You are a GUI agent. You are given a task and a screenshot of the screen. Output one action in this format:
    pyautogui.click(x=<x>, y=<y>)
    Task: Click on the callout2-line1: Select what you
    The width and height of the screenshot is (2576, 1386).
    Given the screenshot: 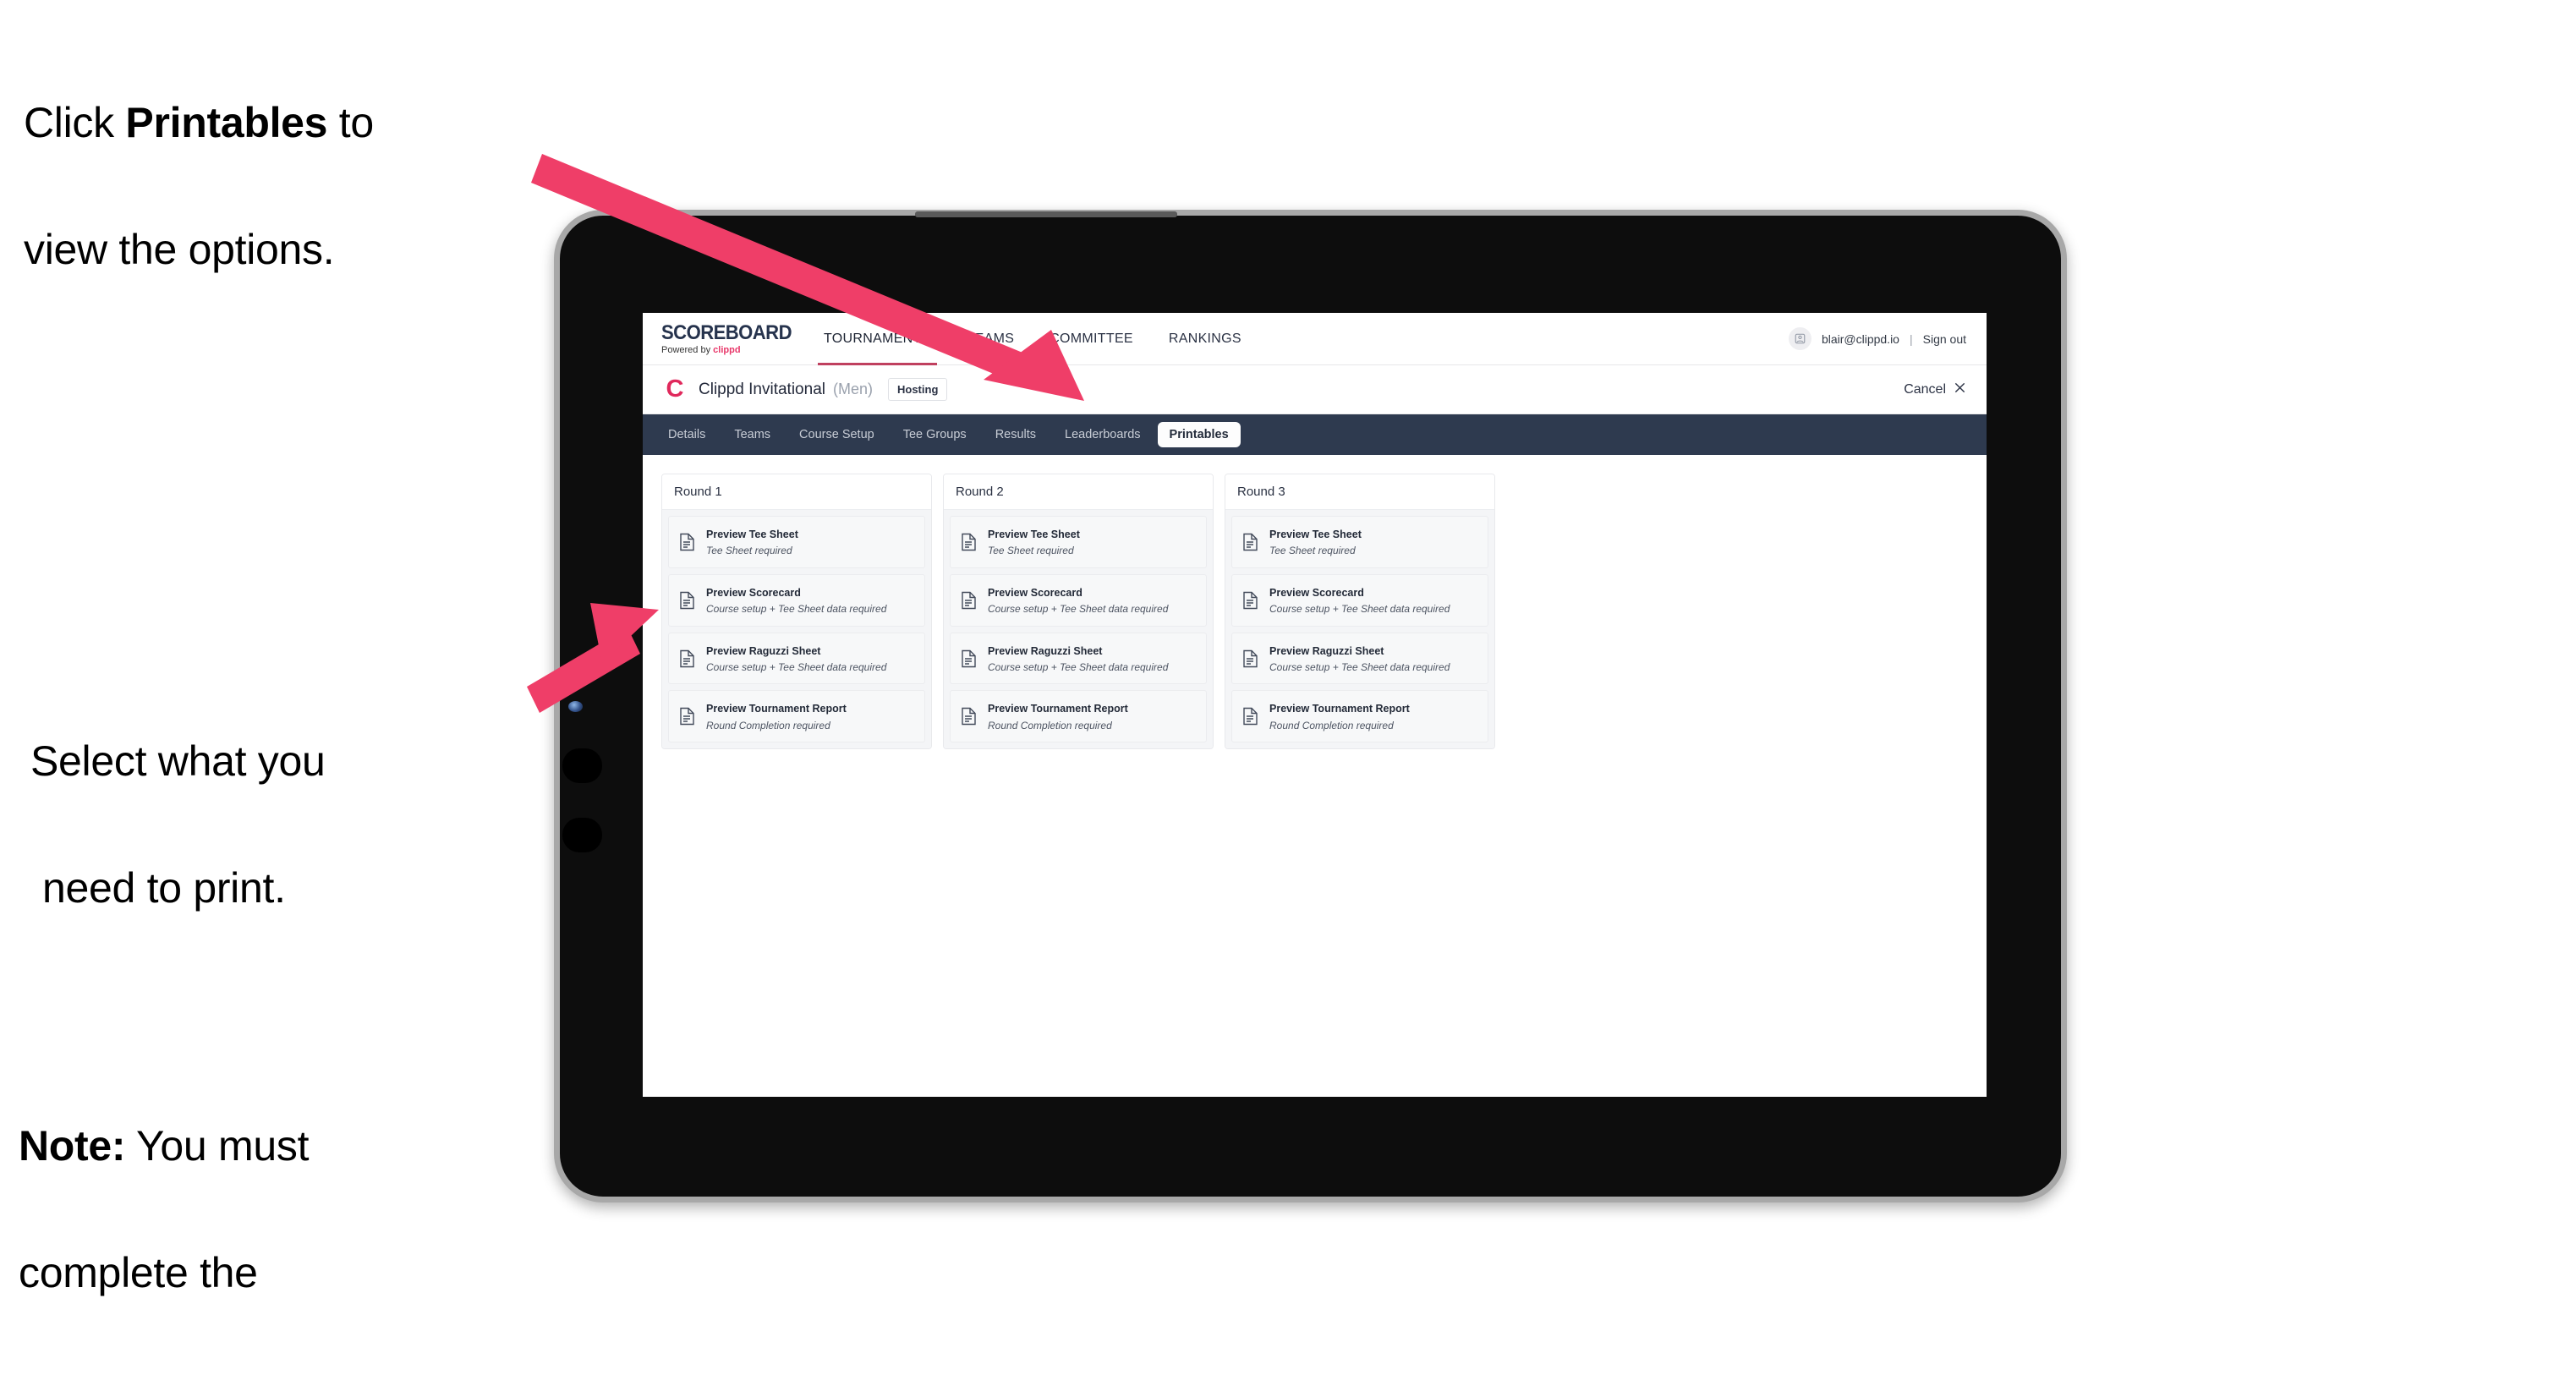 What is the action you would take?
    pyautogui.click(x=178, y=761)
    